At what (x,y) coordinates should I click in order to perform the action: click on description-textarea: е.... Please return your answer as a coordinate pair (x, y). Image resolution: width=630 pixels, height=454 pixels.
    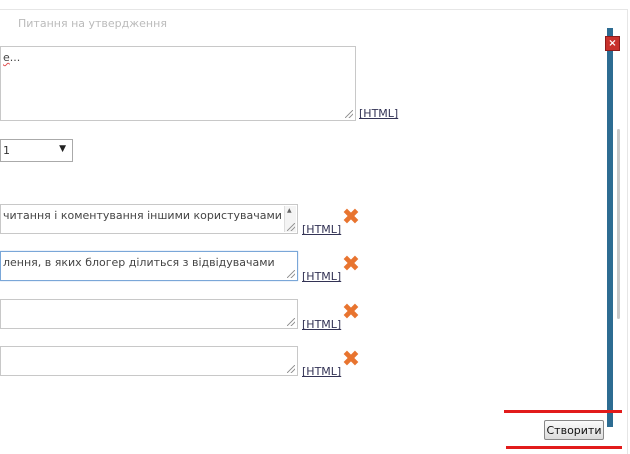
    Looking at the image, I should click on (178, 83).